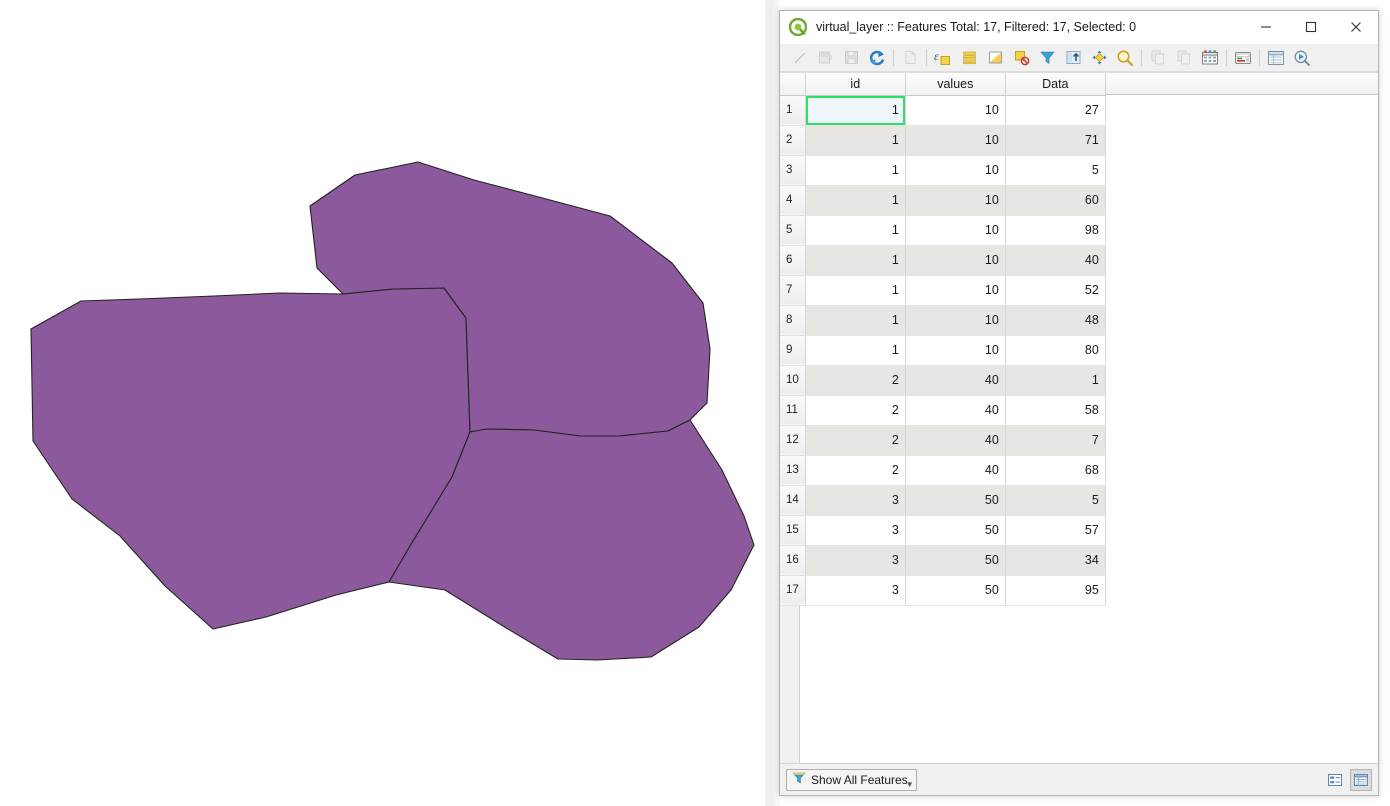 The width and height of the screenshot is (1390, 806). What do you see at coordinates (1243, 58) in the screenshot?
I see `field-calculator-icon` at bounding box center [1243, 58].